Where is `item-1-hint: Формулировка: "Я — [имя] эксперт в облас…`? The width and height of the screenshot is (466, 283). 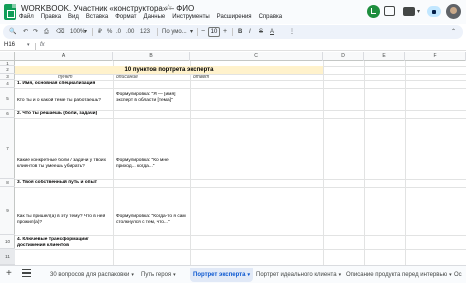 item-1-hint: Формулировка: "Я — [имя] эксперт в облас… is located at coordinates (152, 98).